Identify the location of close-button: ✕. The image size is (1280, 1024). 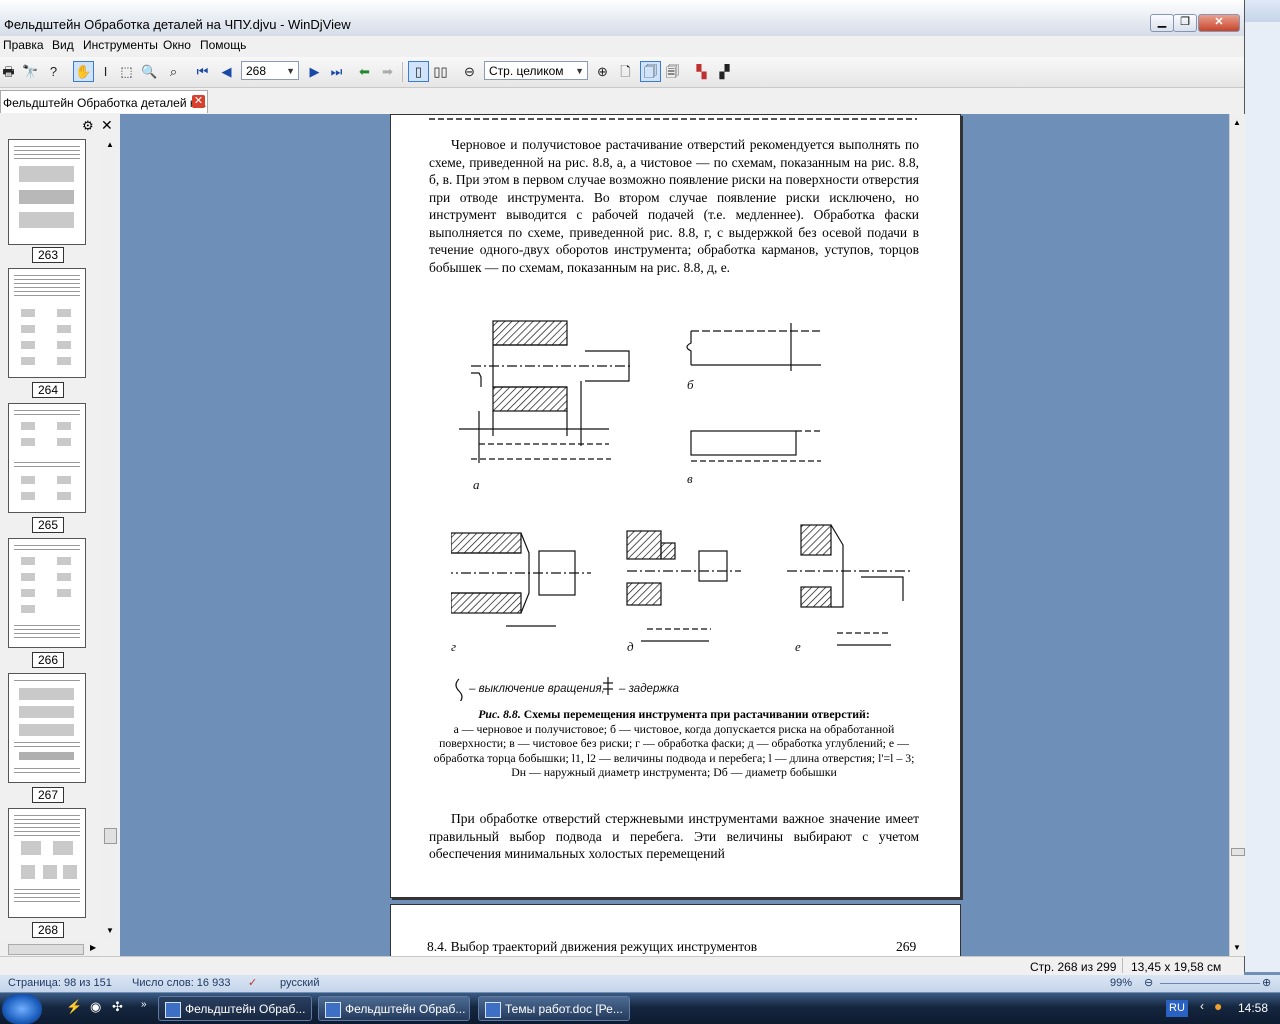
(1219, 23).